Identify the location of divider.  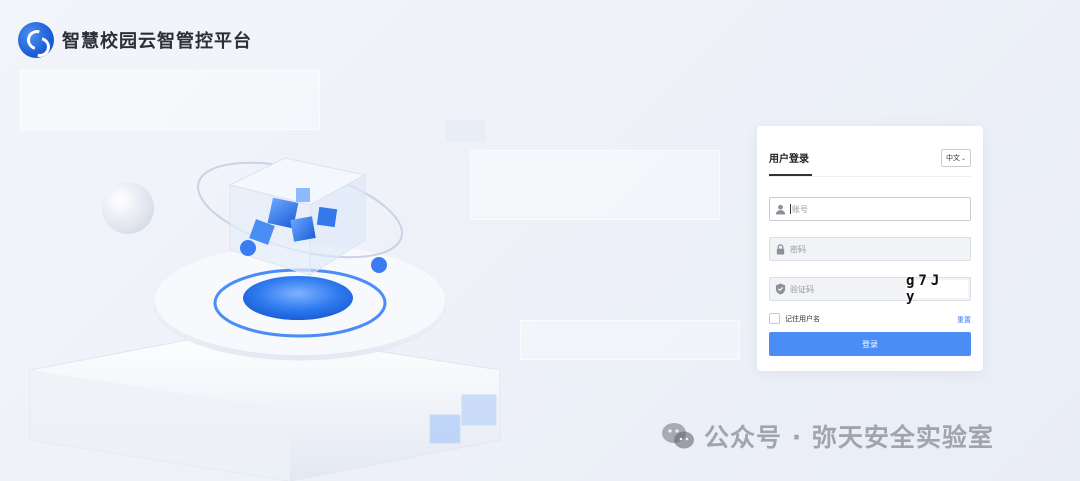
(870, 176).